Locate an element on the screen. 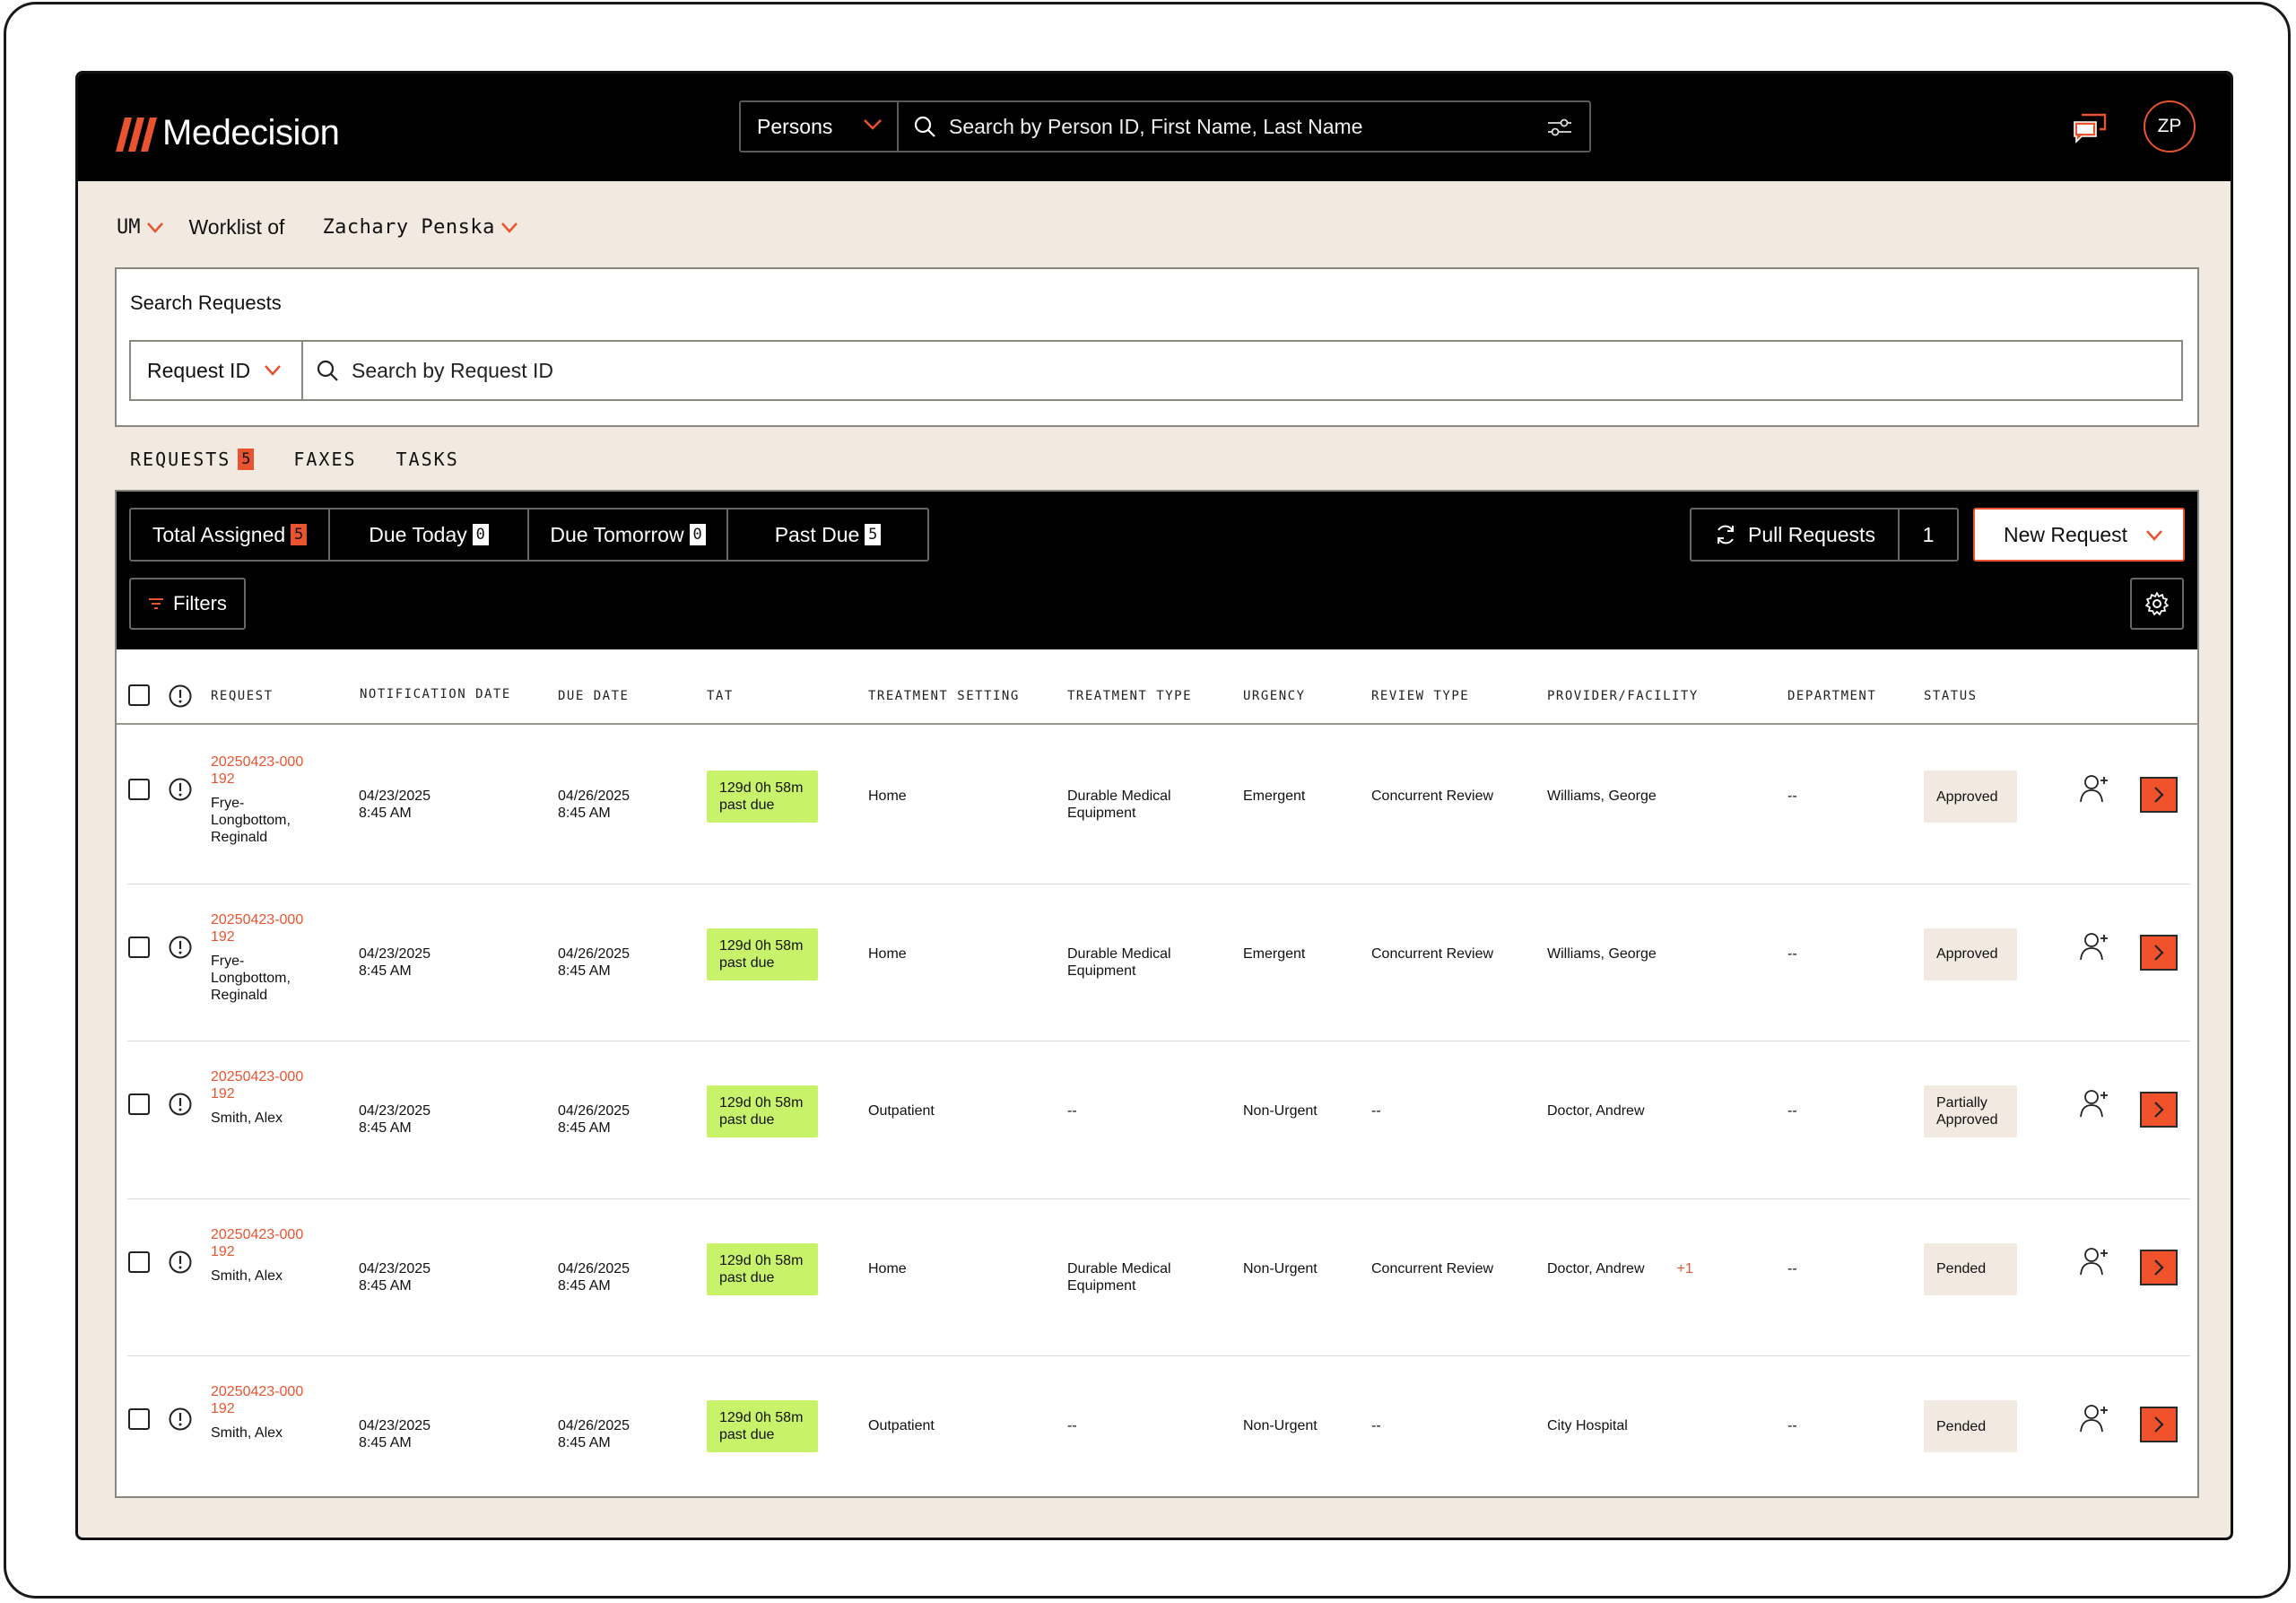 Image resolution: width=2296 pixels, height=1603 pixels. tab-requests: REQUESTS 5 is located at coordinates (192, 471).